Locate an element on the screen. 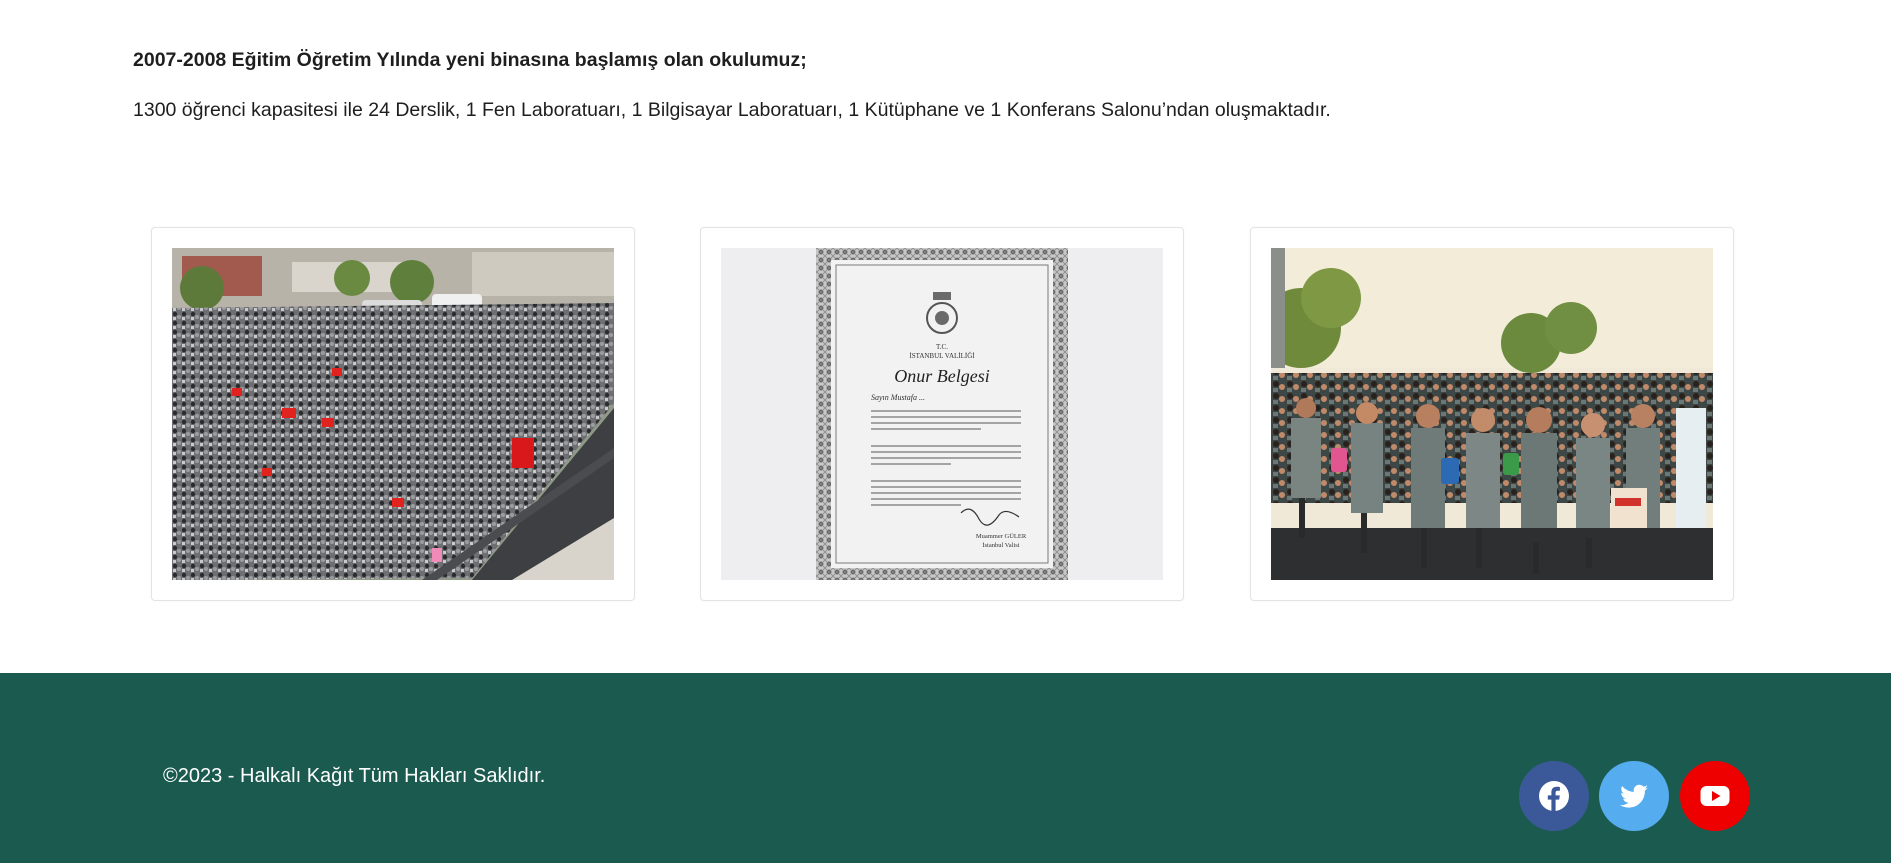 The height and width of the screenshot is (863, 1891). facebook-icon is located at coordinates (1554, 796).